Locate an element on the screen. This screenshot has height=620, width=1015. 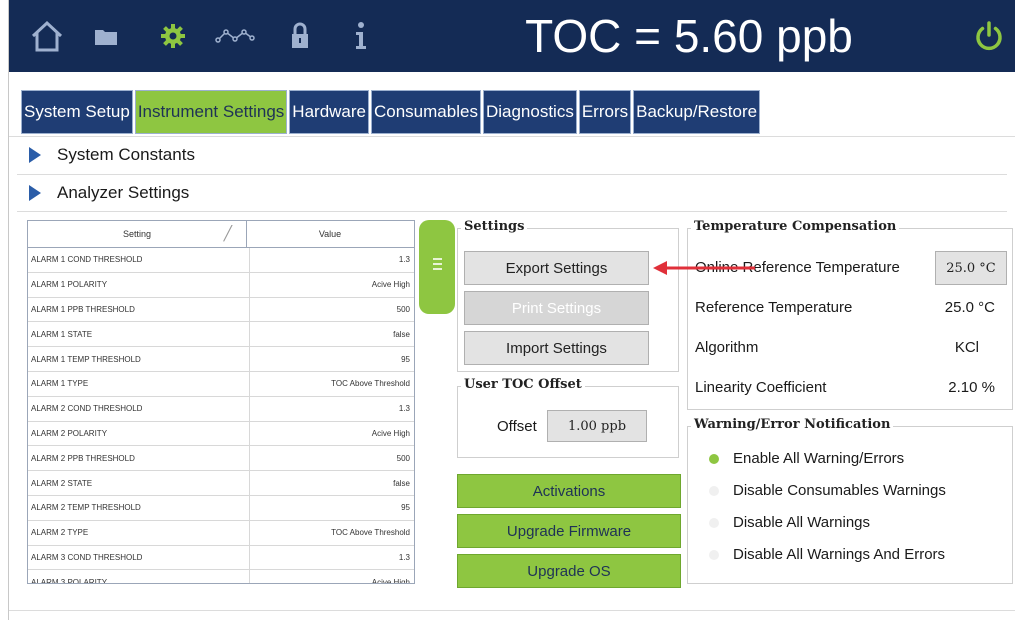
setting-name-cell: ALARM 3 COND THRESHOLD is located at coordinates (139, 557).